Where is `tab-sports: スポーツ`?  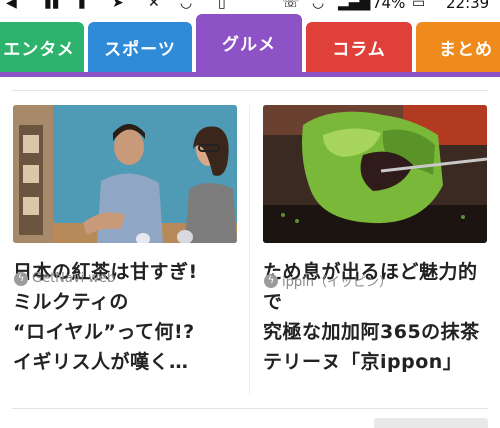
tab-sports: スポーツ is located at coordinates (140, 47).